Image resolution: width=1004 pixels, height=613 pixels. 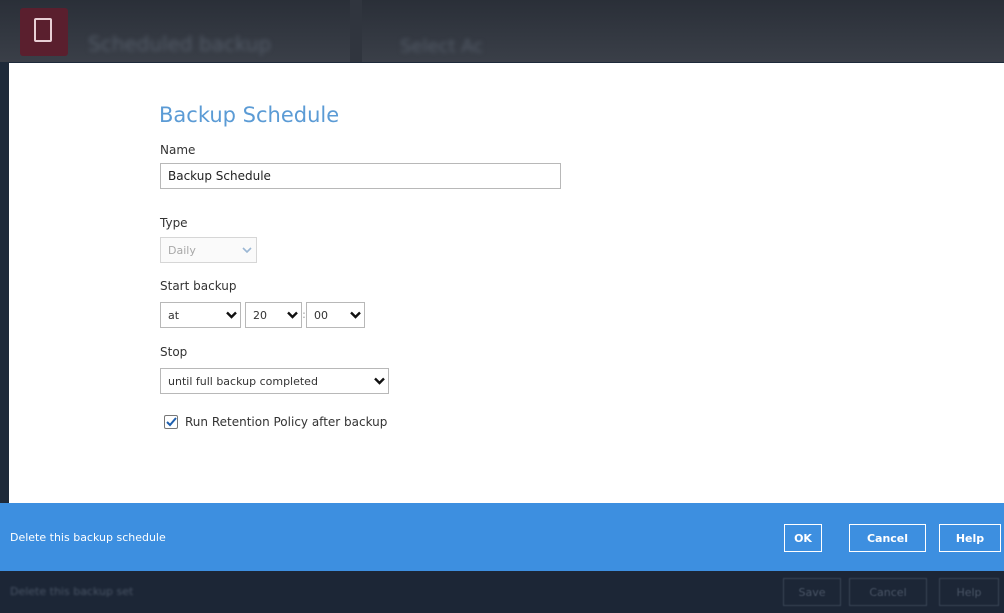 What do you see at coordinates (182, 250) in the screenshot?
I see `type-select-value: Daily` at bounding box center [182, 250].